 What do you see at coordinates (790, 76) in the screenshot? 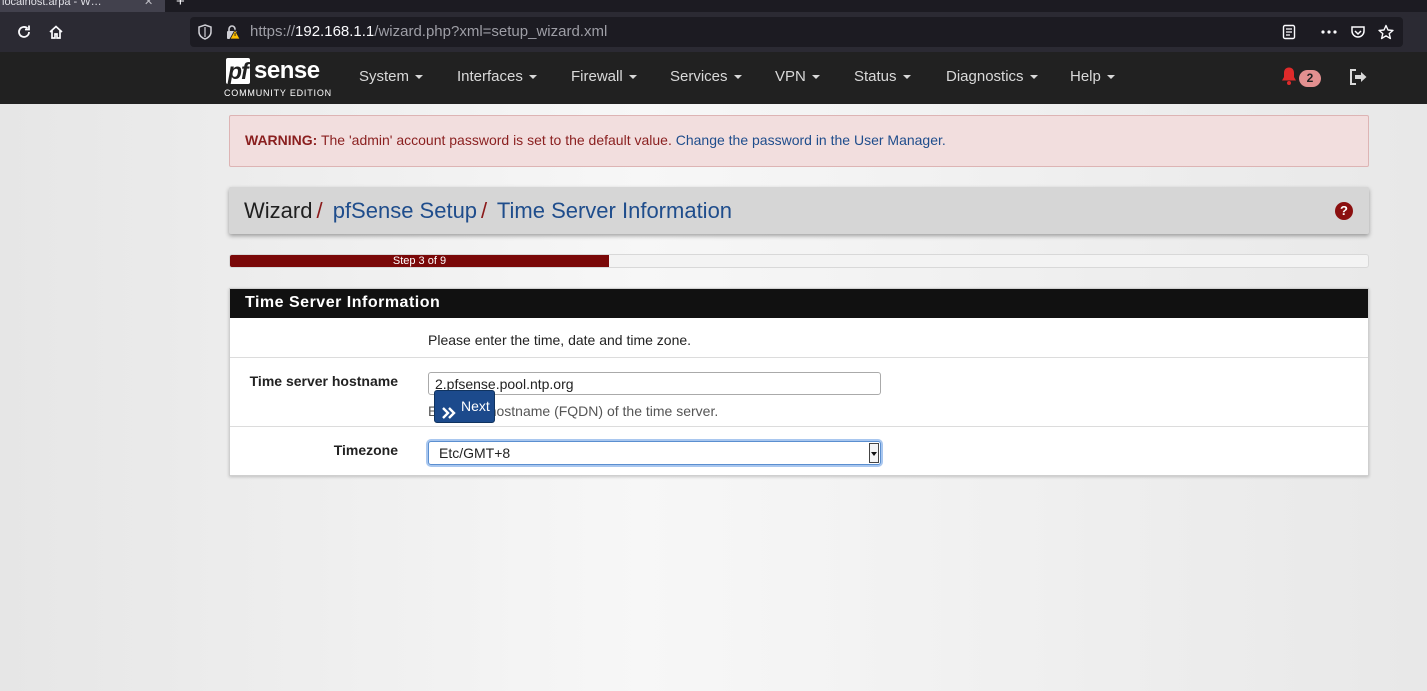
I see `menu-vpn-label: VPN` at bounding box center [790, 76].